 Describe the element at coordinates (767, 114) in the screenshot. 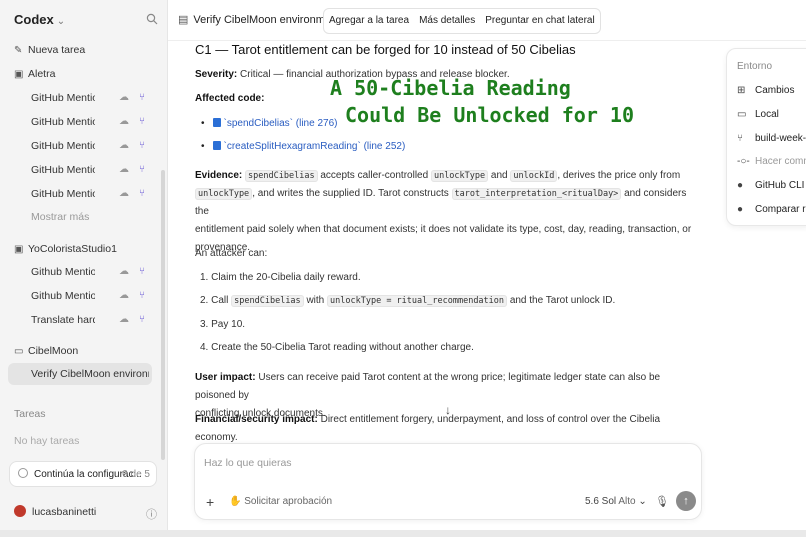

I see `env-item-label: Local` at that location.